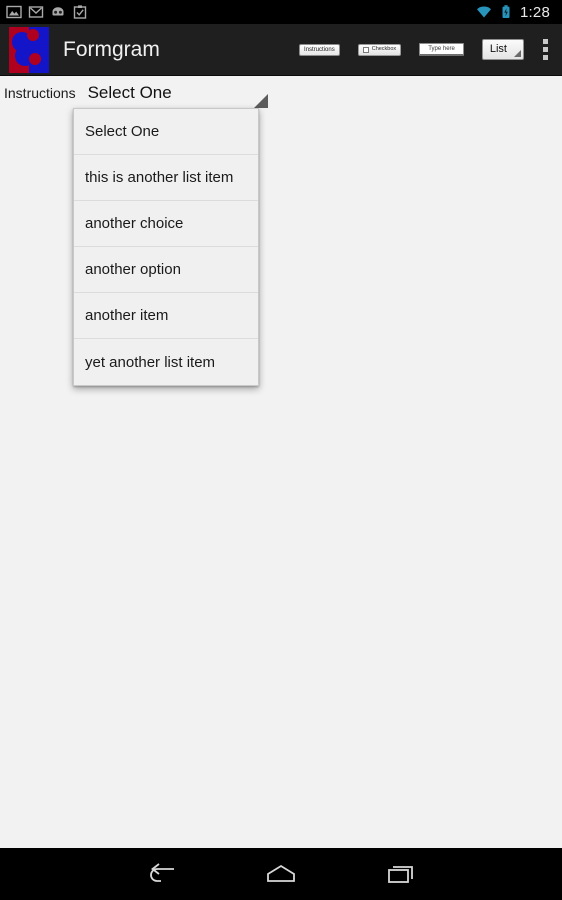  I want to click on checkbox-box-icon, so click(365, 49).